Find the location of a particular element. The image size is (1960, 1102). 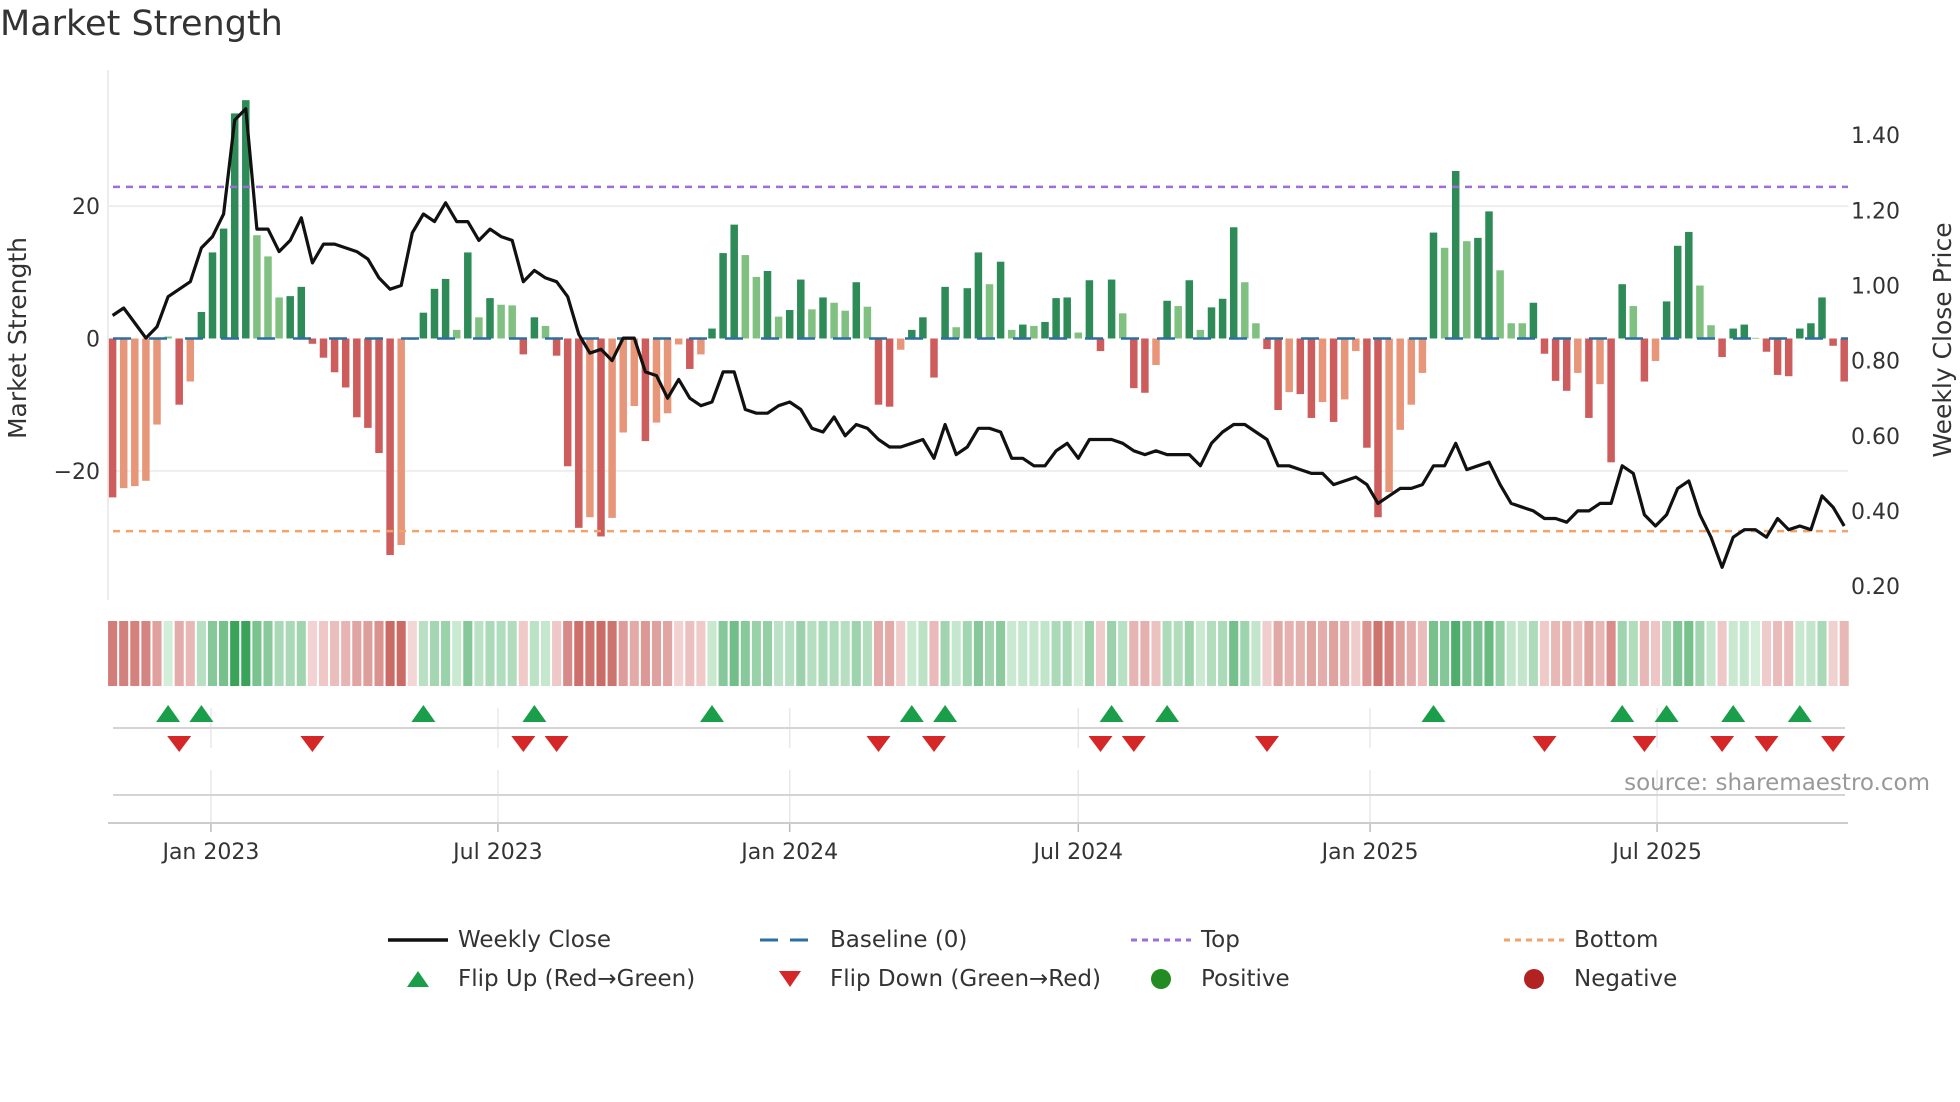

x-tick-label: Jan 2025 is located at coordinates (1369, 852).